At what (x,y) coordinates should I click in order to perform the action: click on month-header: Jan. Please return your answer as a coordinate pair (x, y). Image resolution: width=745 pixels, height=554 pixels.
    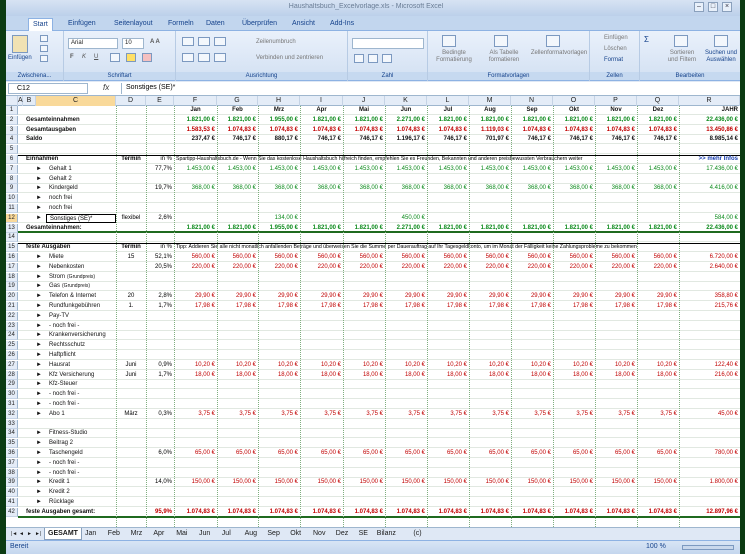
    Looking at the image, I should click on (195, 110).